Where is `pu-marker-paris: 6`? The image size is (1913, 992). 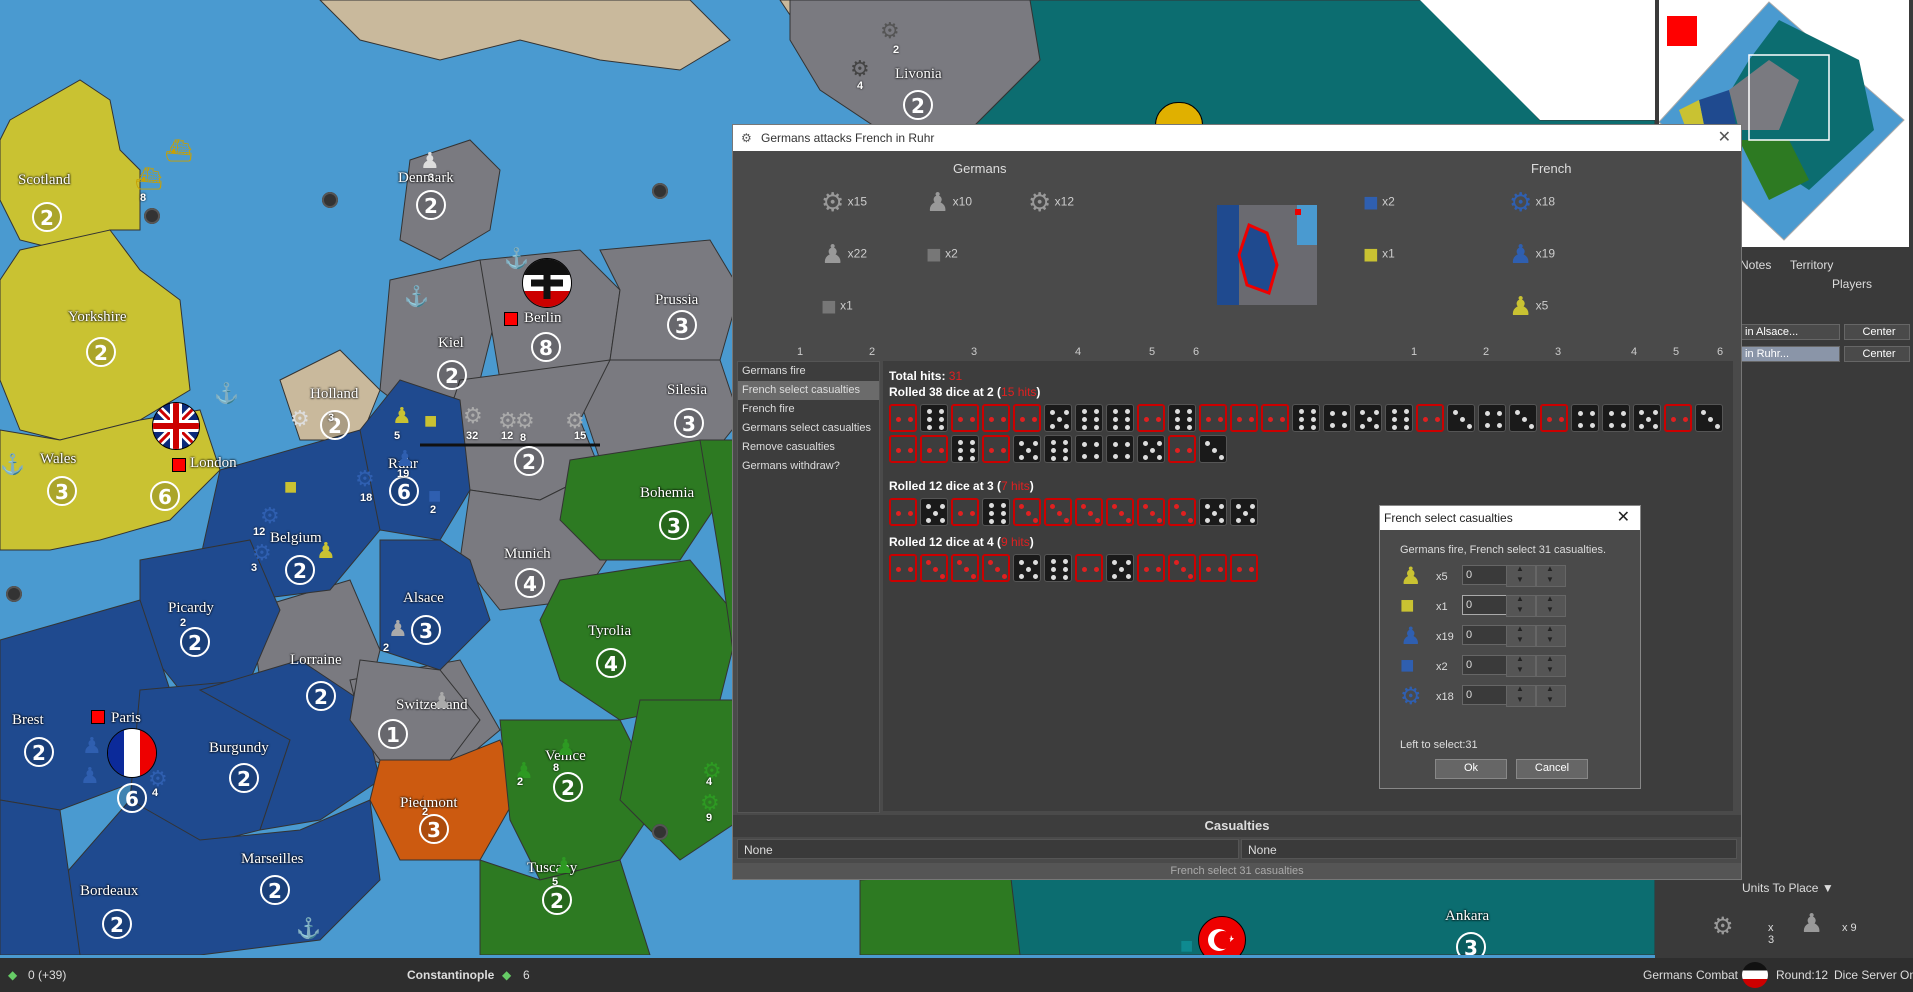
pu-marker-paris: 6 is located at coordinates (132, 798).